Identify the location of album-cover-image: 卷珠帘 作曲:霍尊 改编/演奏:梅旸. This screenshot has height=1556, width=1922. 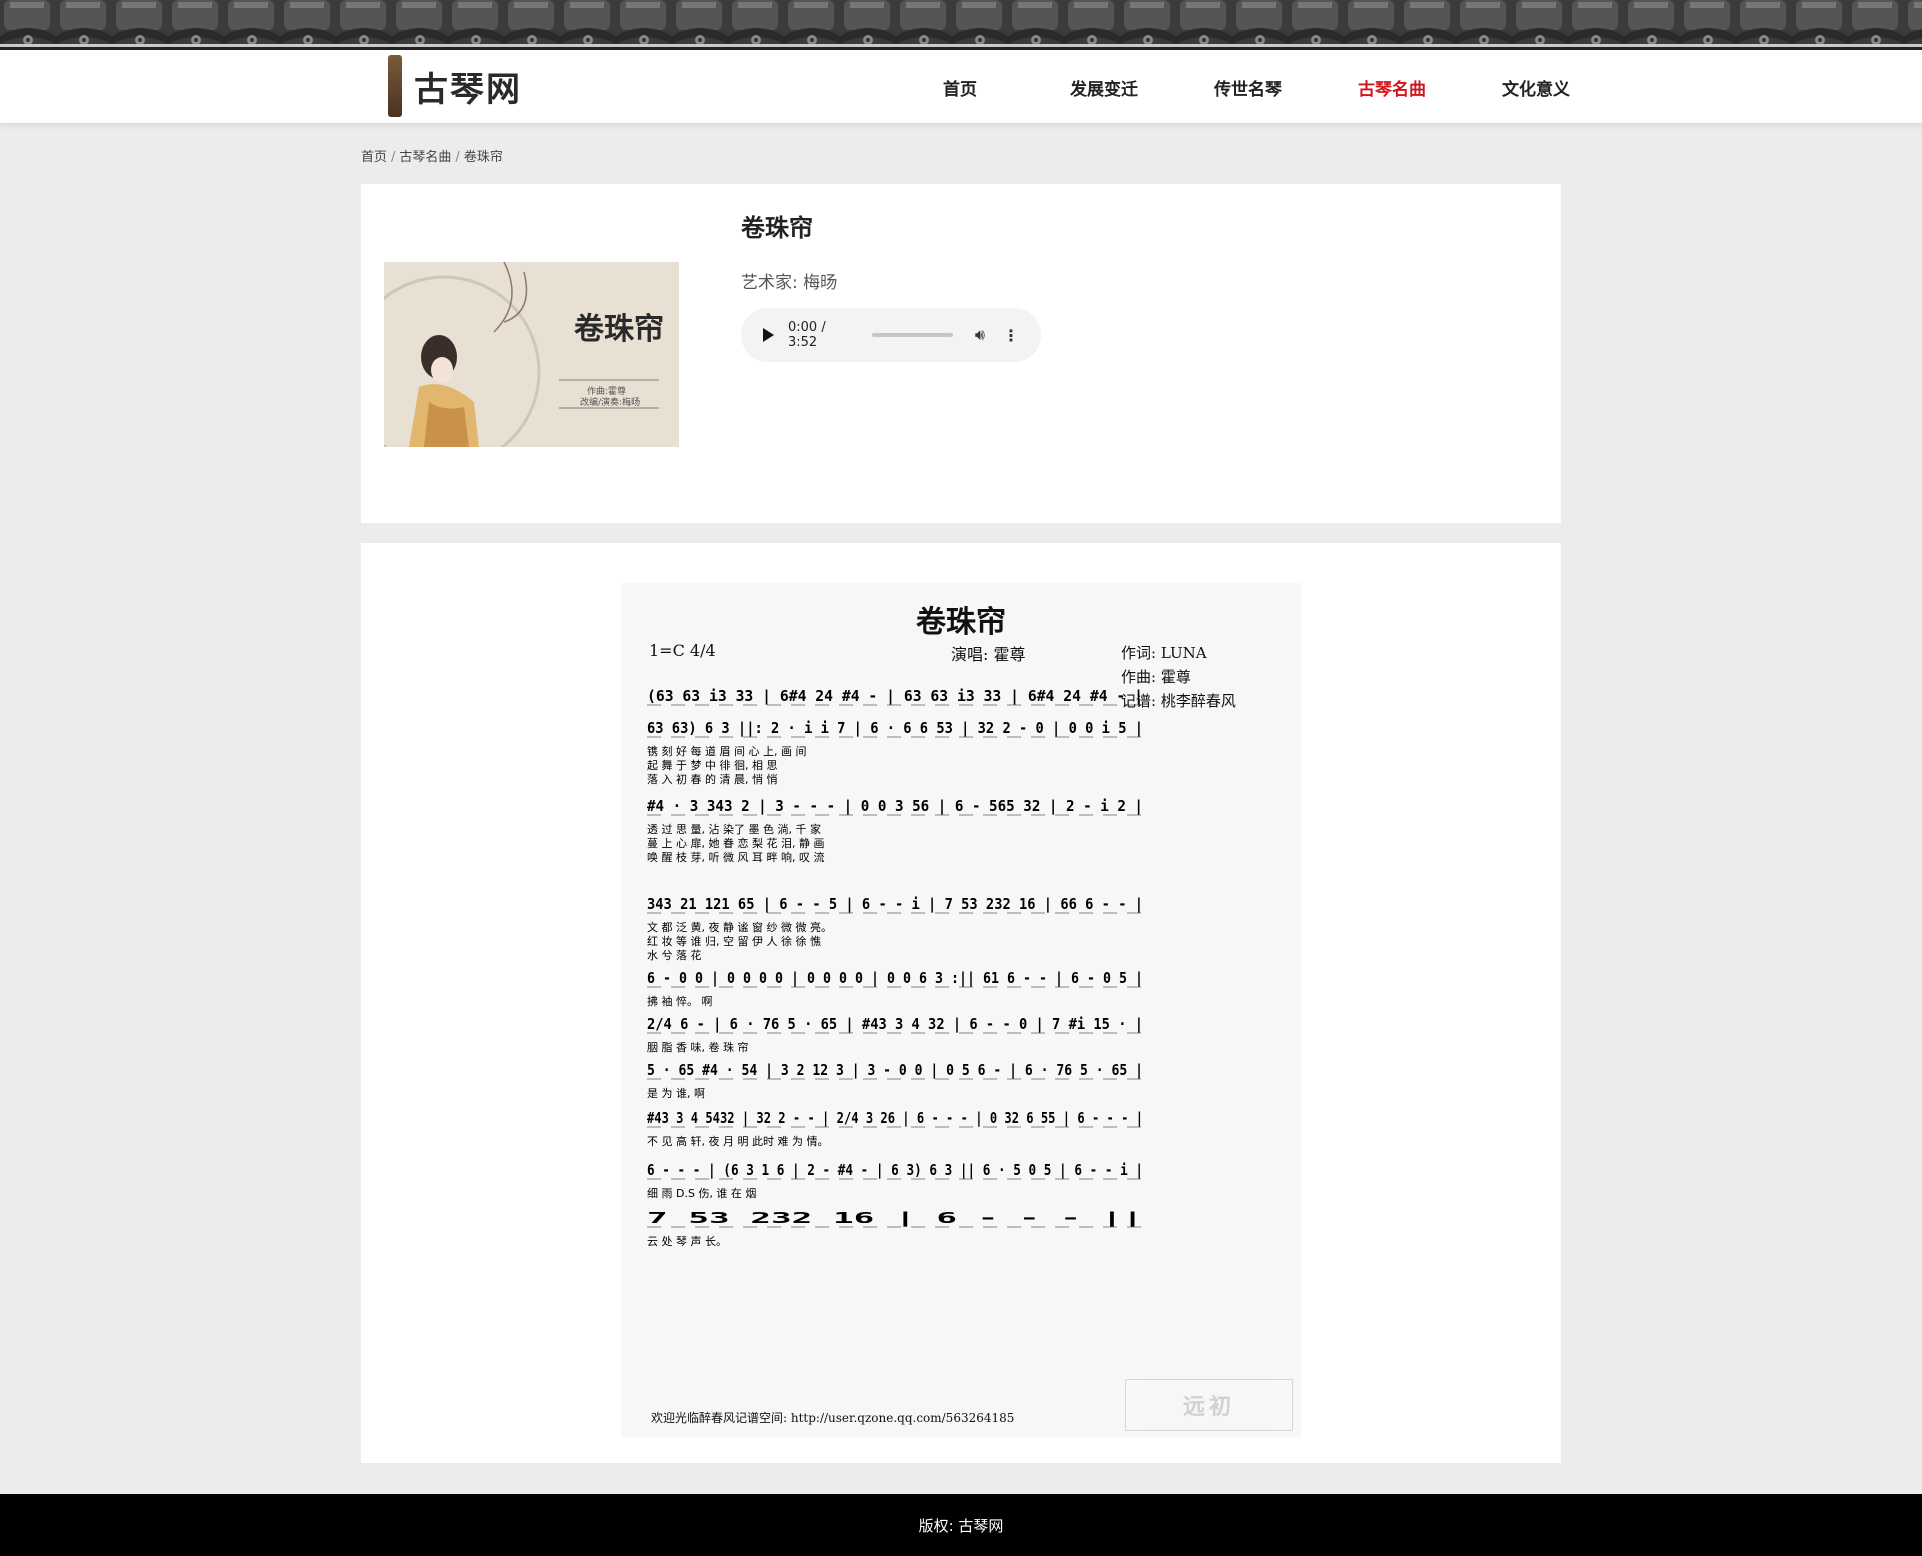
(531, 354).